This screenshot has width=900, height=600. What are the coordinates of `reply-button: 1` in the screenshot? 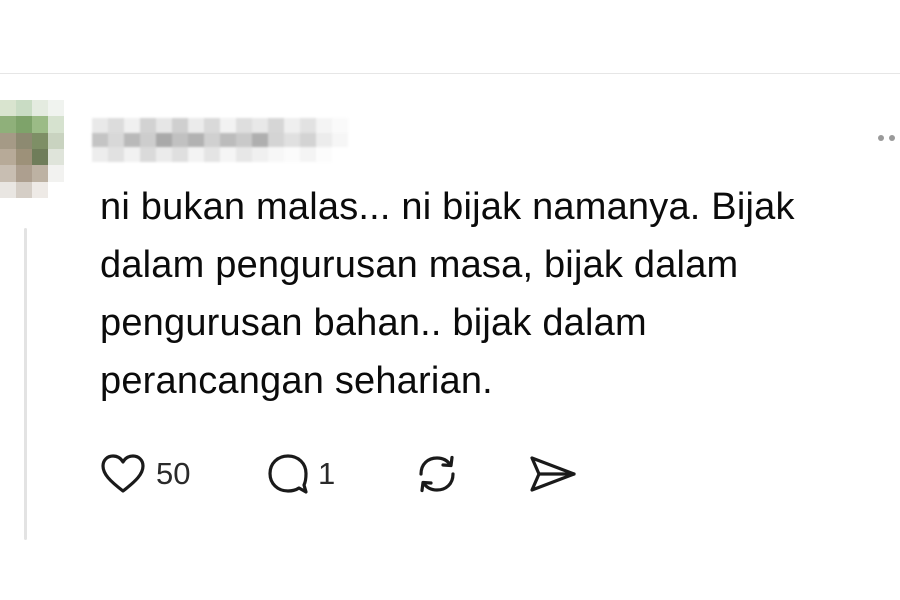 It's located at (300, 474).